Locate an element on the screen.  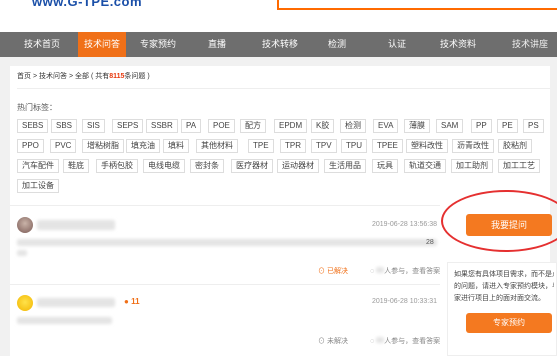
nav-item-expert: 专家预约 is located at coordinates (158, 44).